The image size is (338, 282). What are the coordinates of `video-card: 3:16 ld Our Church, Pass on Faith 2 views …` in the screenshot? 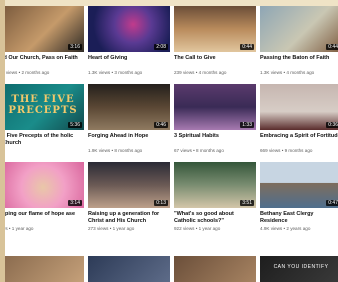 It's located at (44, 42).